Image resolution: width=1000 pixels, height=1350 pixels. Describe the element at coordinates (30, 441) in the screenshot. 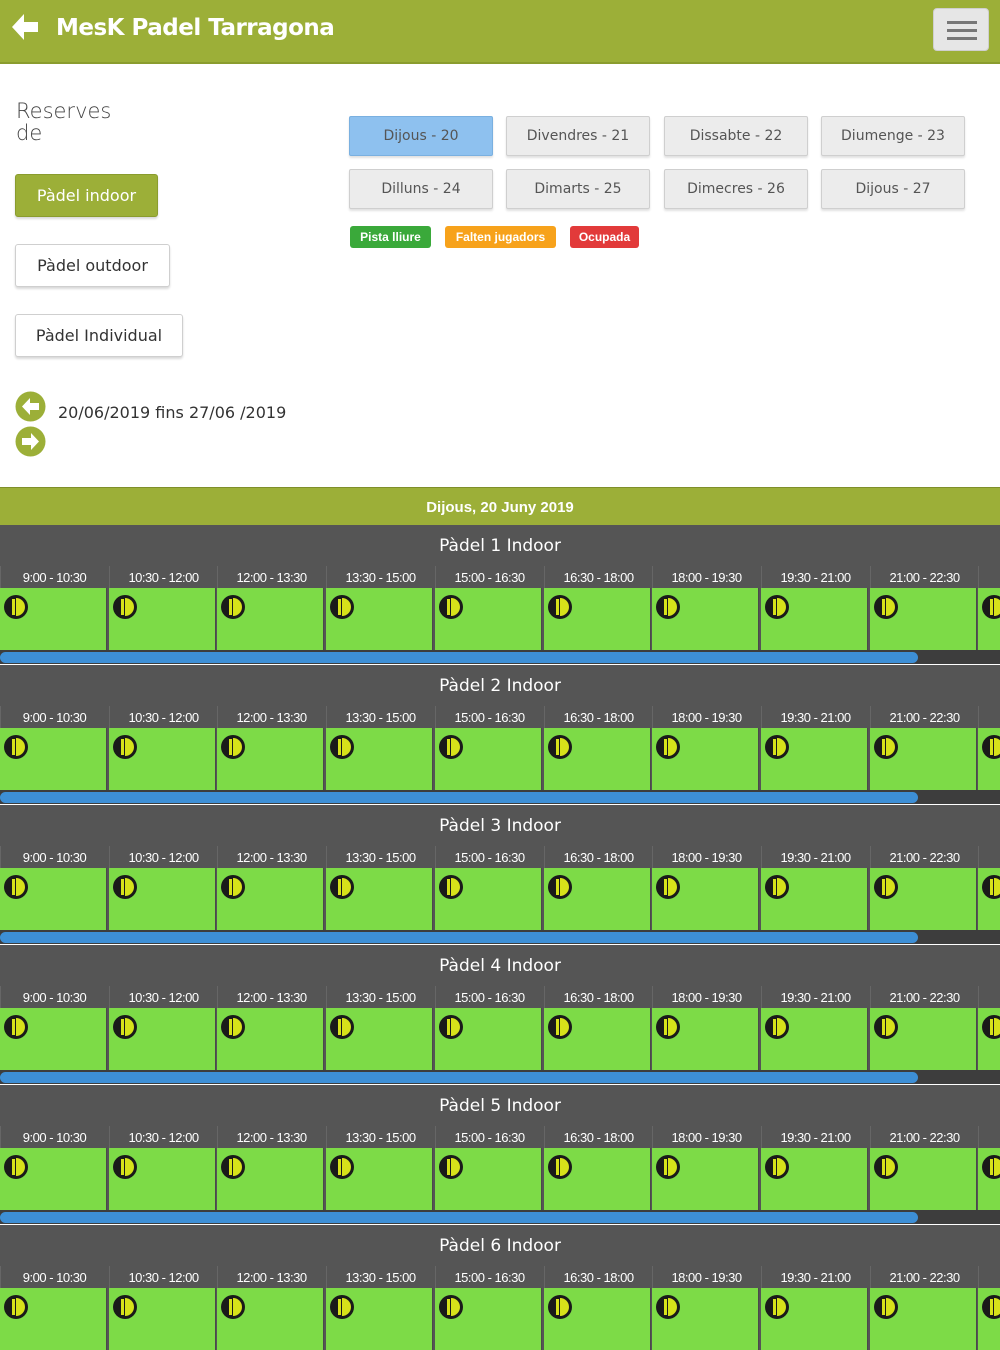

I see `next-week-icon` at that location.